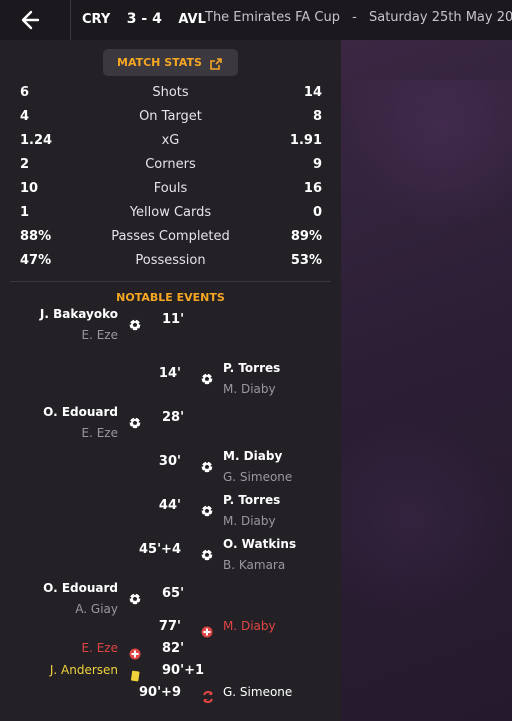 The image size is (512, 721). What do you see at coordinates (317, 164) in the screenshot?
I see `stat-away-value: 9` at bounding box center [317, 164].